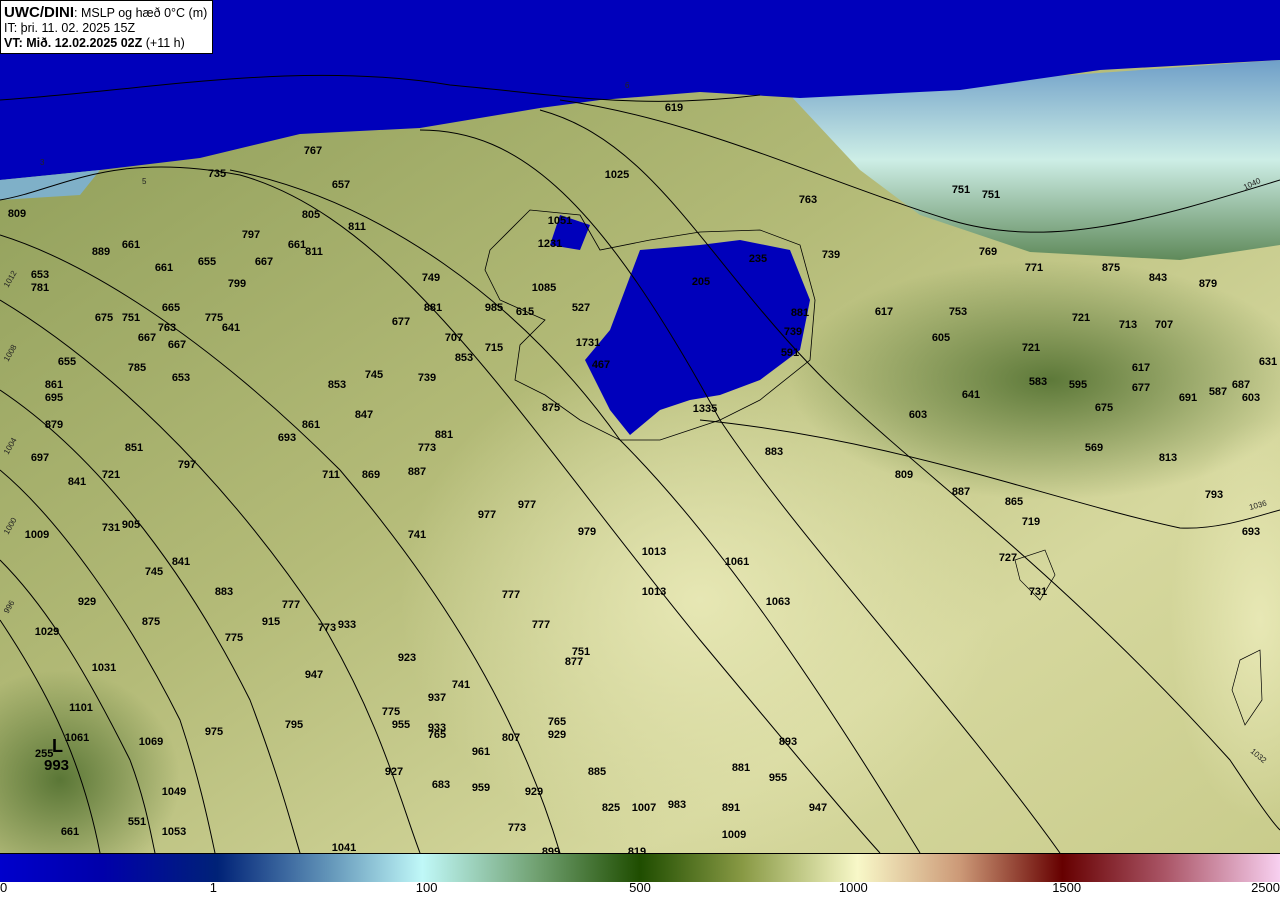 Image resolution: width=1280 pixels, height=898 pixels. I want to click on freezing-level-label: 1031, so click(104, 668).